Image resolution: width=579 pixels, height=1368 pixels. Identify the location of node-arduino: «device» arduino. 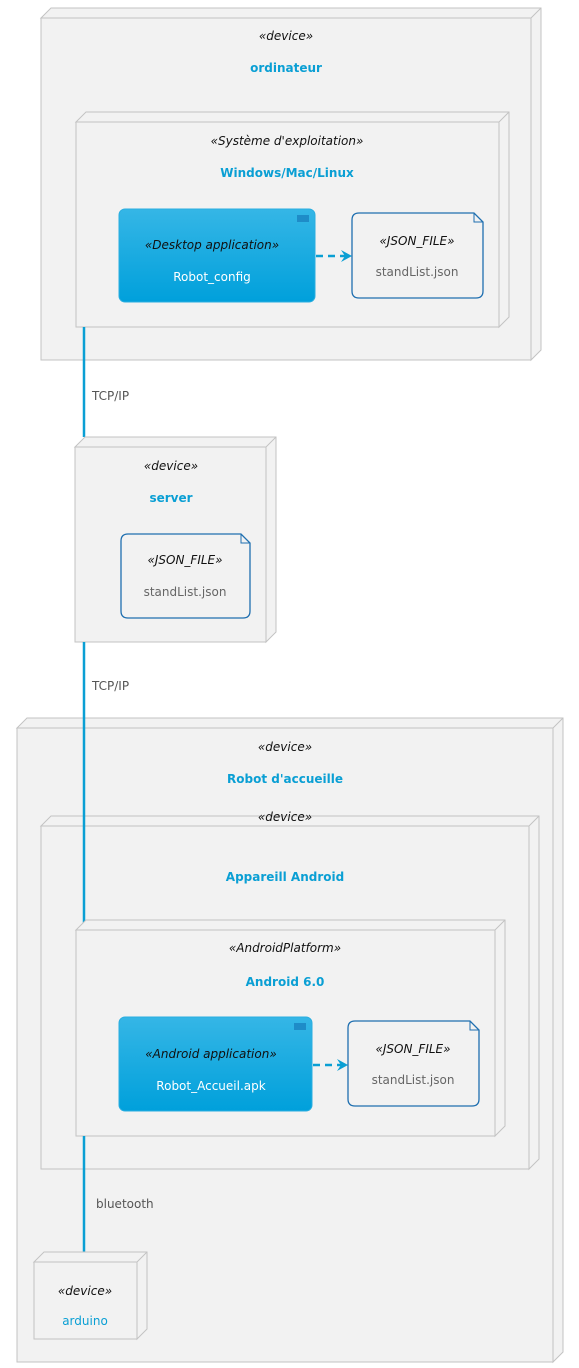
(90, 1296).